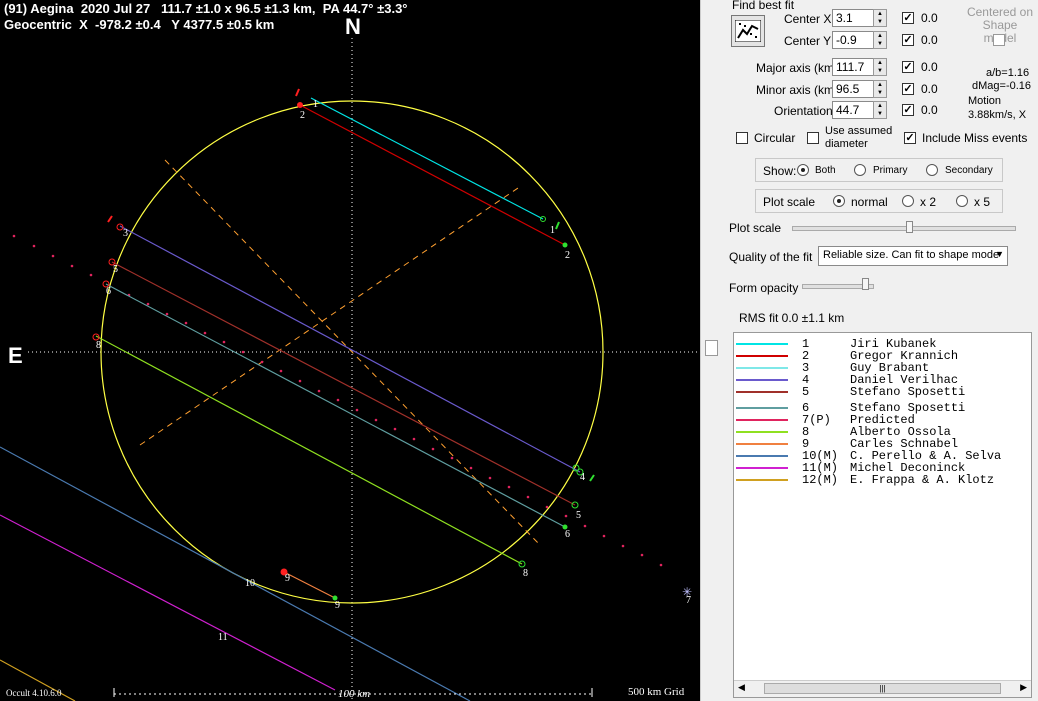  Describe the element at coordinates (904, 228) in the screenshot. I see `plot-scale-track` at that location.